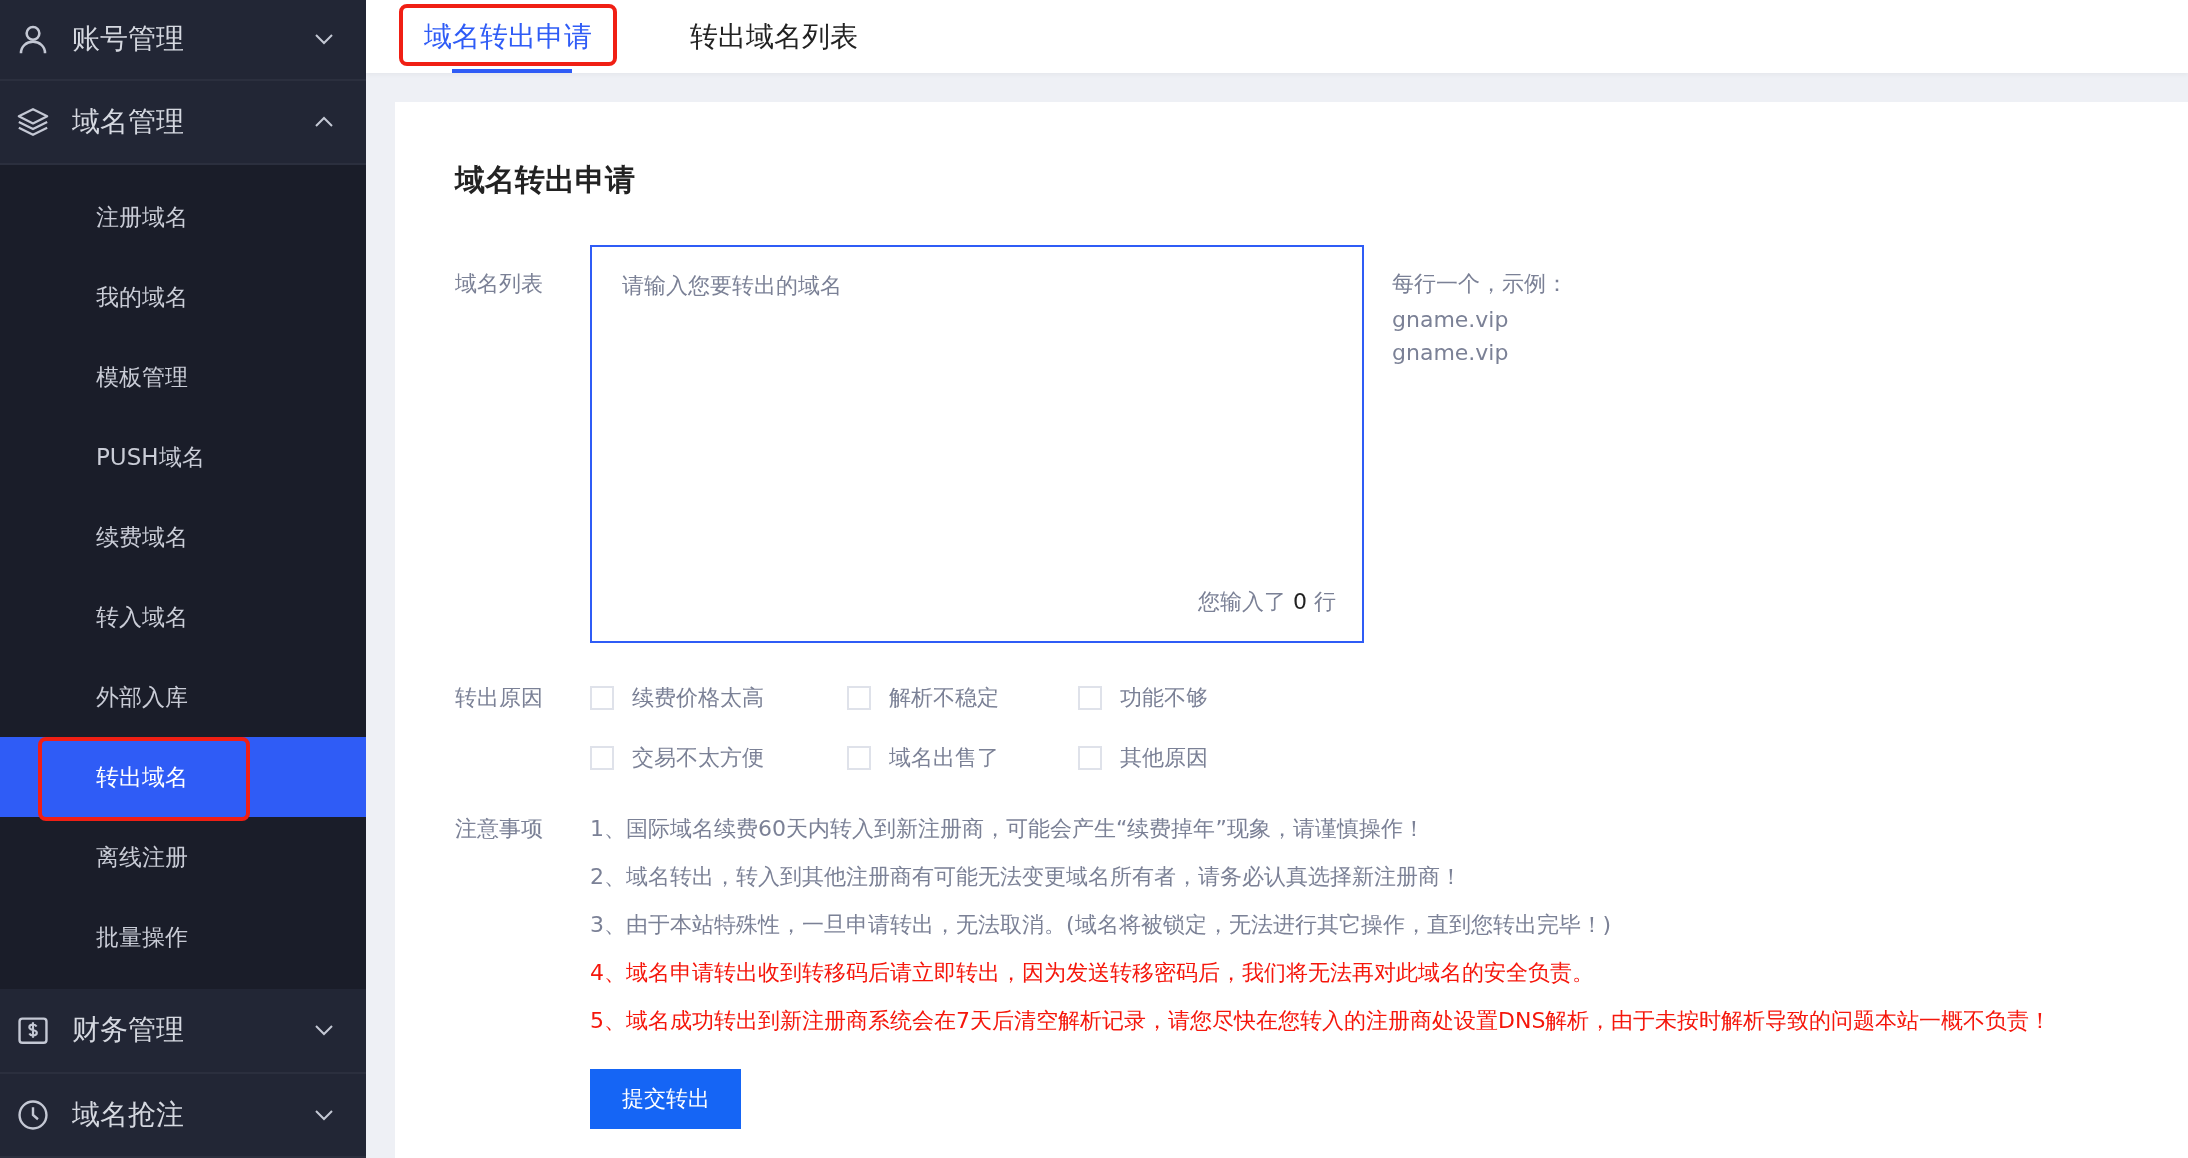  What do you see at coordinates (128, 39) in the screenshot?
I see `group-label: 账号管理` at bounding box center [128, 39].